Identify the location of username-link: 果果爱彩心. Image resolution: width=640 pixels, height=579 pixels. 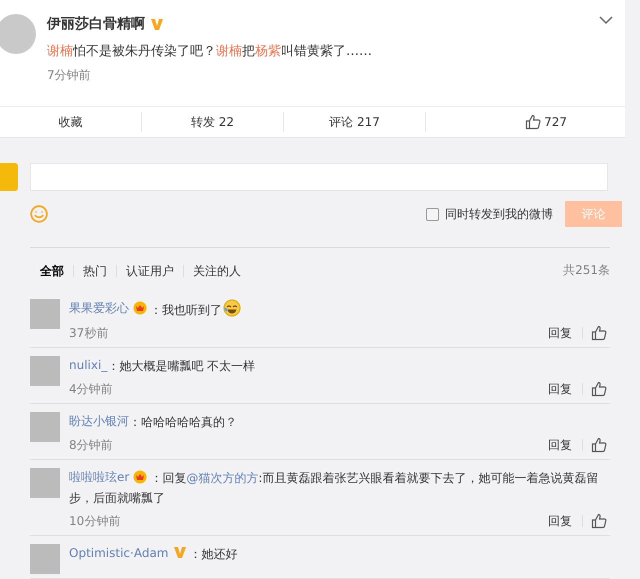
(99, 308).